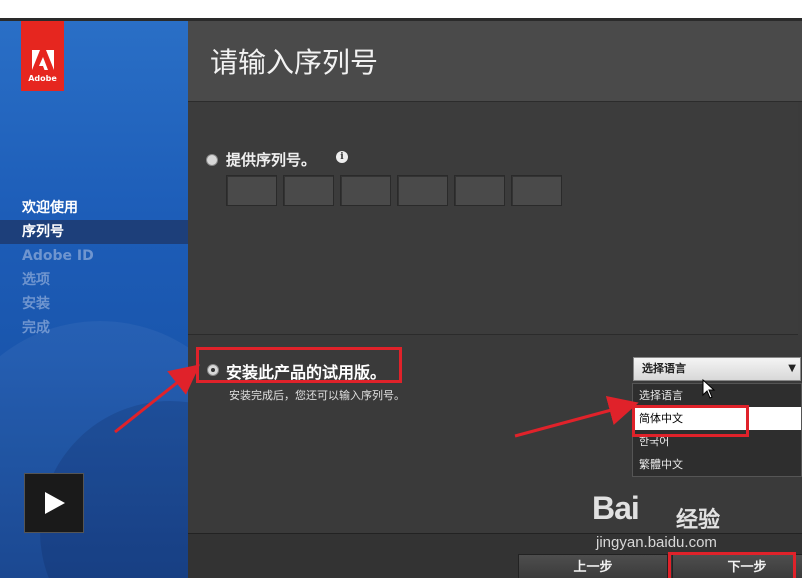 This screenshot has width=802, height=578. What do you see at coordinates (495, 61) in the screenshot?
I see `page-header: 请输入序列号` at bounding box center [495, 61].